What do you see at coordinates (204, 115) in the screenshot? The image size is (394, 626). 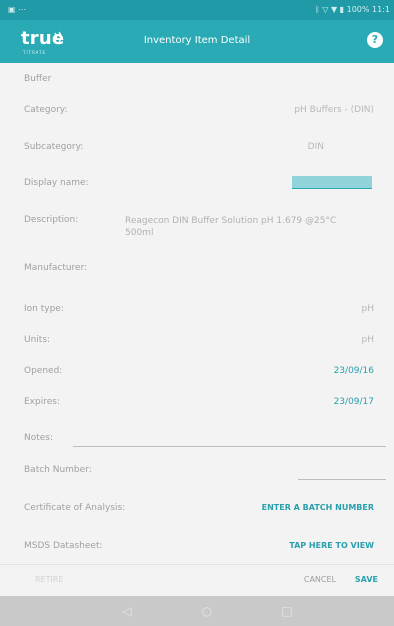 I see `category-row: Category: pH Buffers - (DIN)` at bounding box center [204, 115].